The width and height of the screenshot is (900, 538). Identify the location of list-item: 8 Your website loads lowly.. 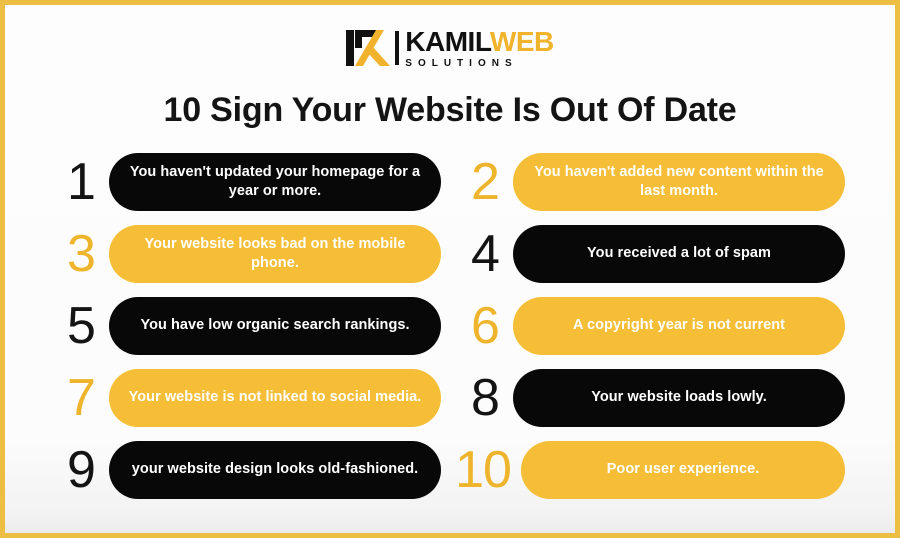
(652, 397).